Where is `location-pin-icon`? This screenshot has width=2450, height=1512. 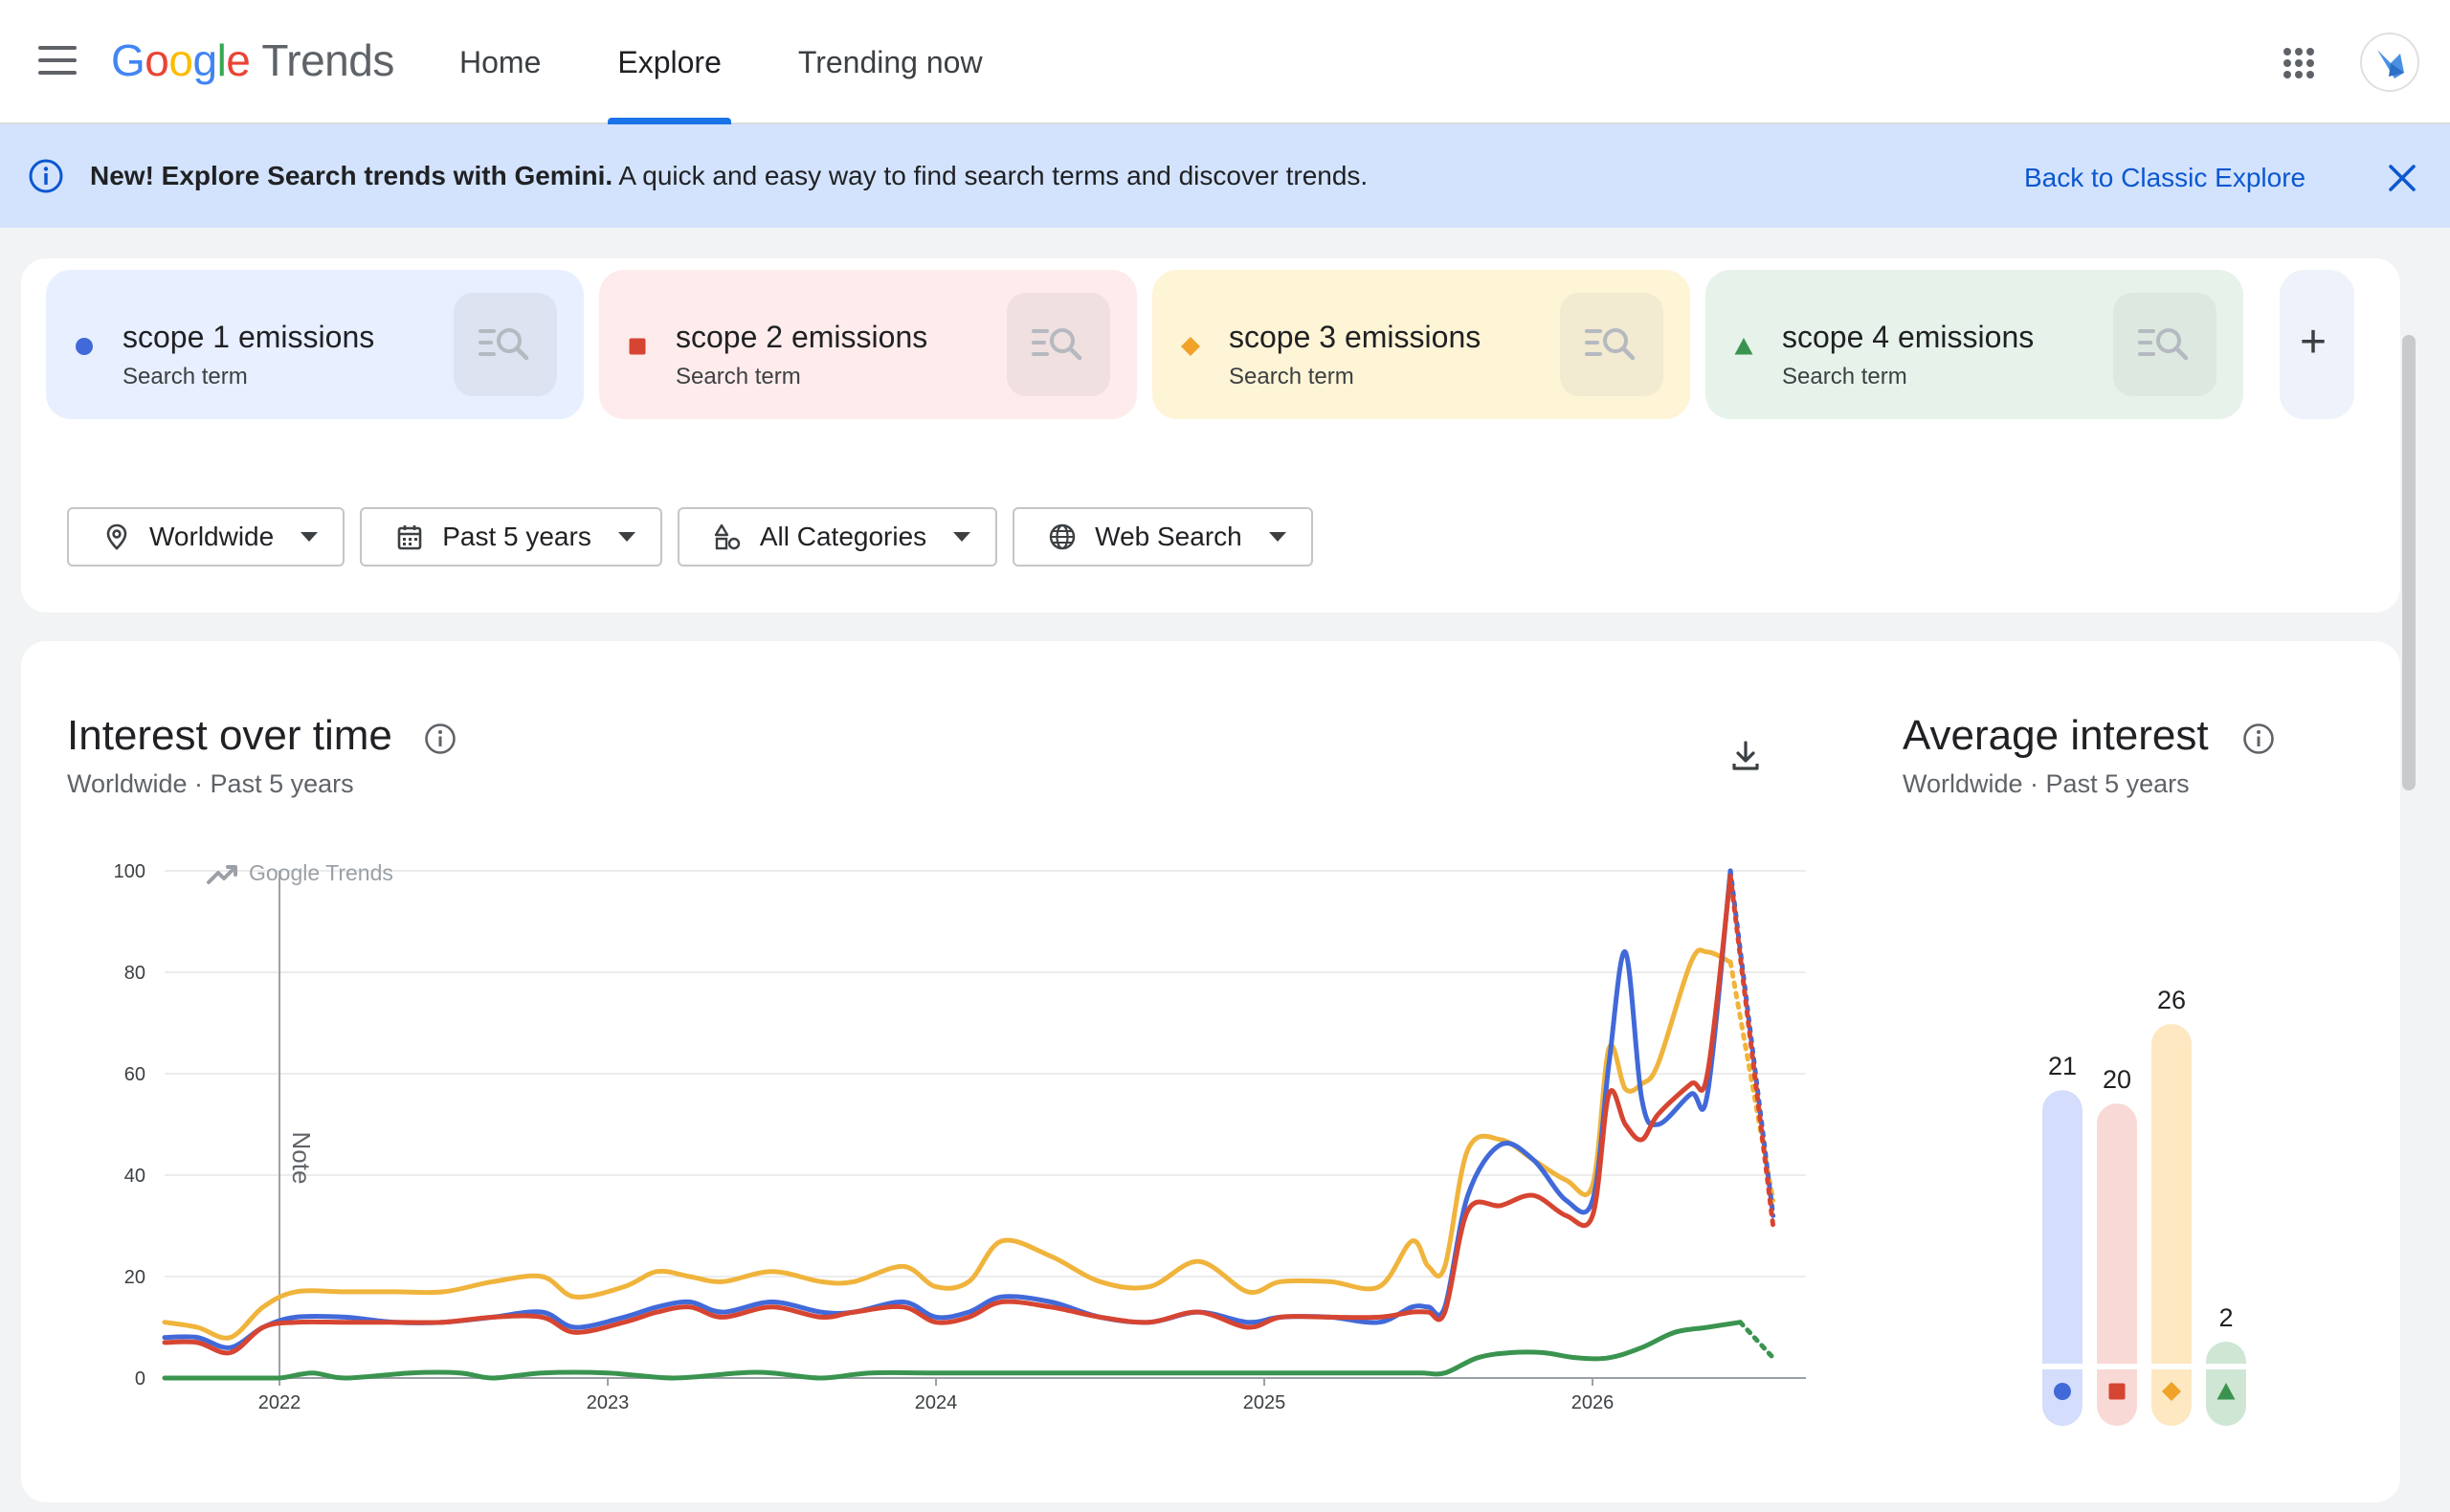 location-pin-icon is located at coordinates (117, 536).